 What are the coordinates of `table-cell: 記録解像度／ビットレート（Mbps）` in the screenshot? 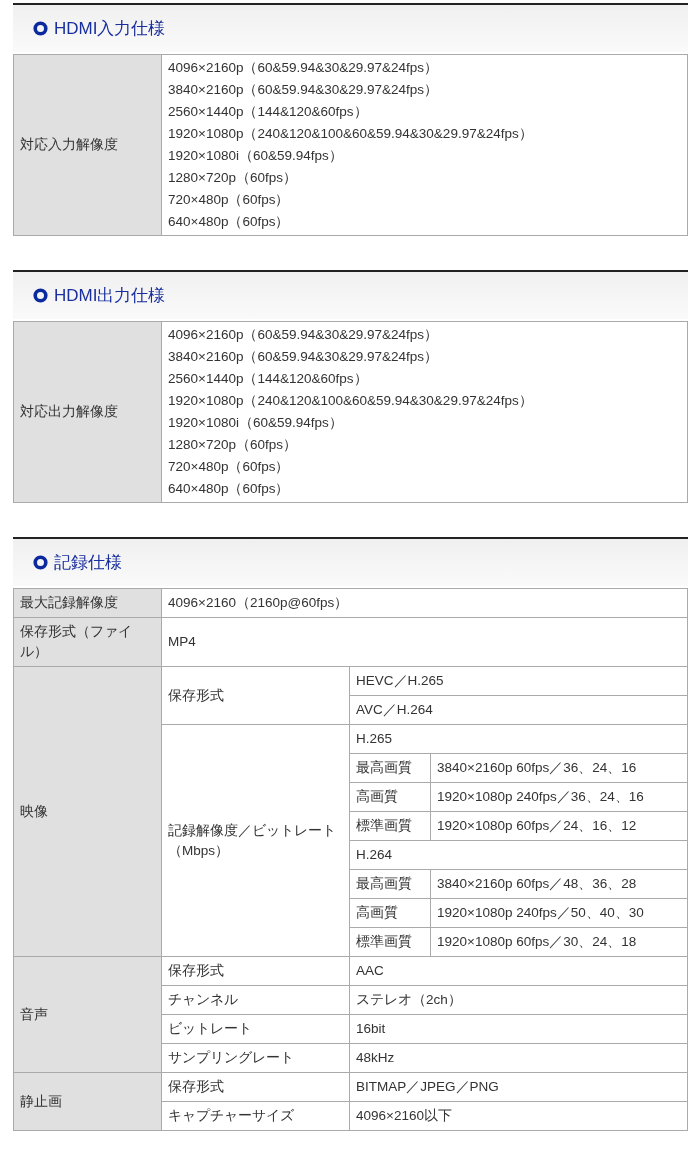 It's located at (255, 840).